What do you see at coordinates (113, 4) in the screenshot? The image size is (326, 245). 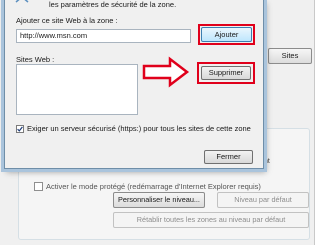 I see `zone-description: les paramètres de sécurité de la zone.` at bounding box center [113, 4].